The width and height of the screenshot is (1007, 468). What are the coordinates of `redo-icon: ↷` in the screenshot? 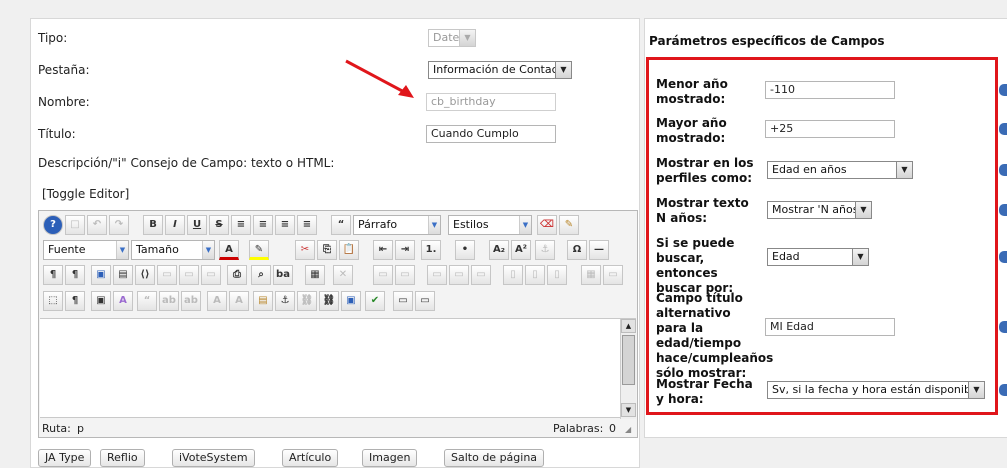 It's located at (119, 225).